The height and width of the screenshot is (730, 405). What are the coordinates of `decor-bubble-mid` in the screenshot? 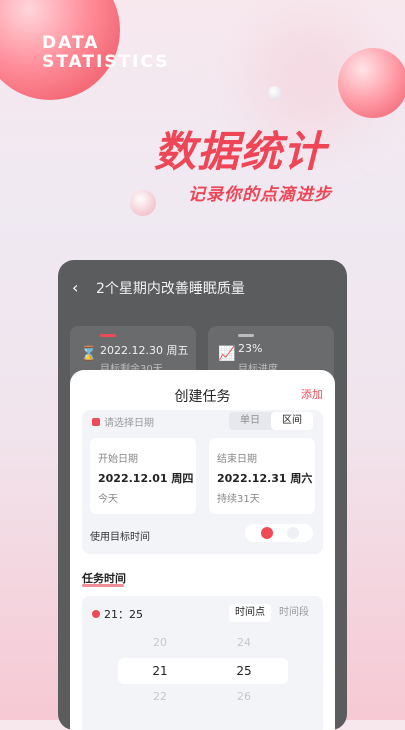 It's located at (143, 203).